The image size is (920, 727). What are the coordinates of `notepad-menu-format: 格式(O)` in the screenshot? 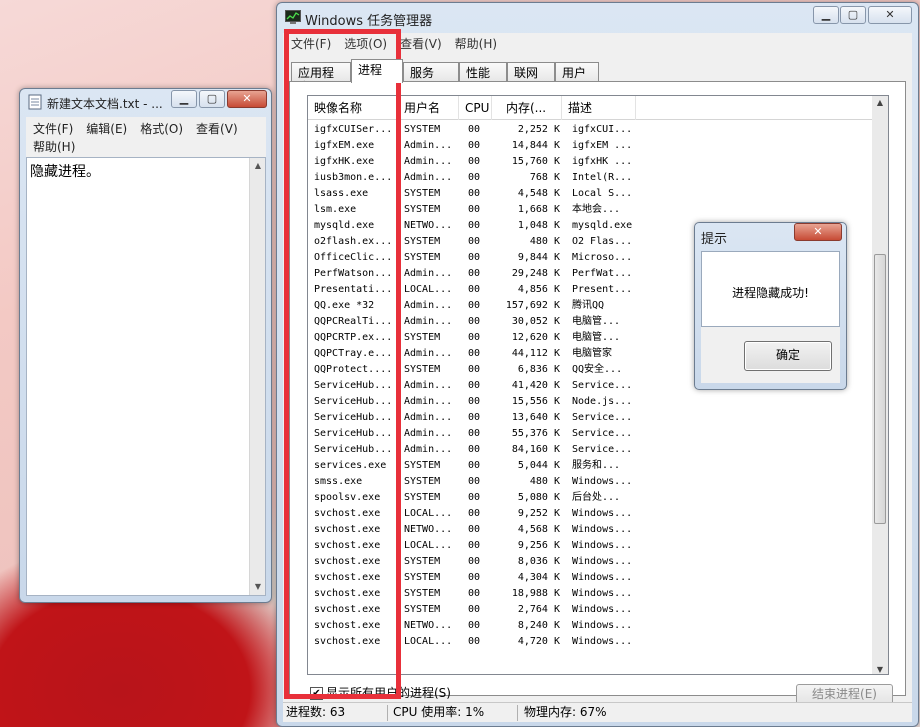 It's located at (161, 129).